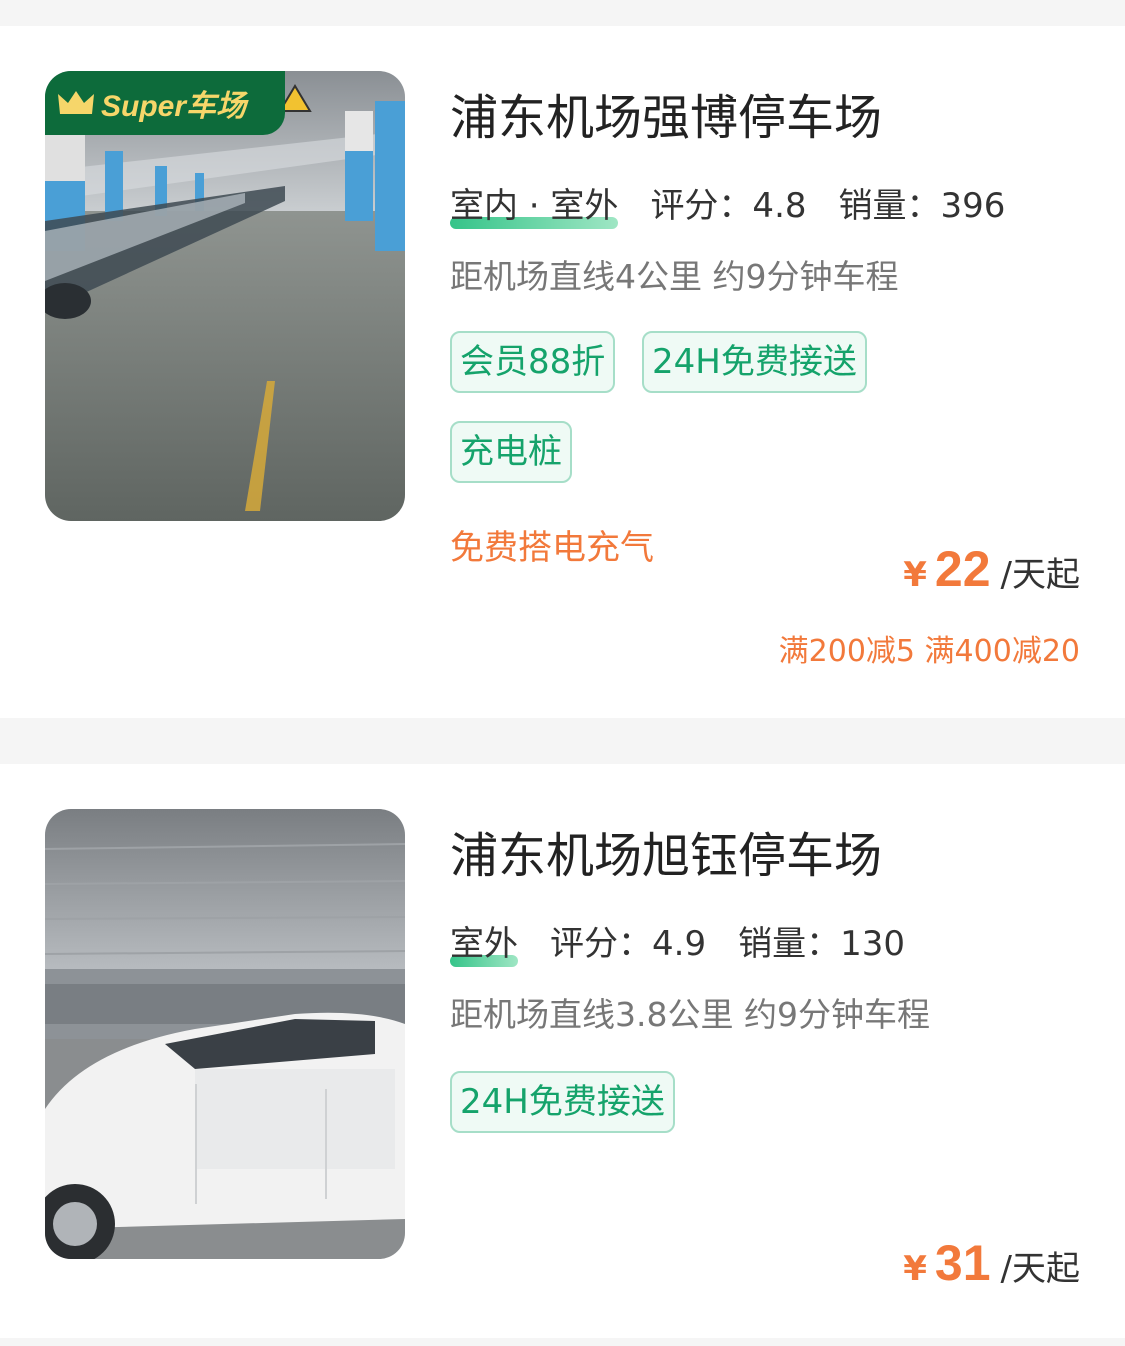 The height and width of the screenshot is (1346, 1125). I want to click on lot-sales: 销量：130, so click(821, 944).